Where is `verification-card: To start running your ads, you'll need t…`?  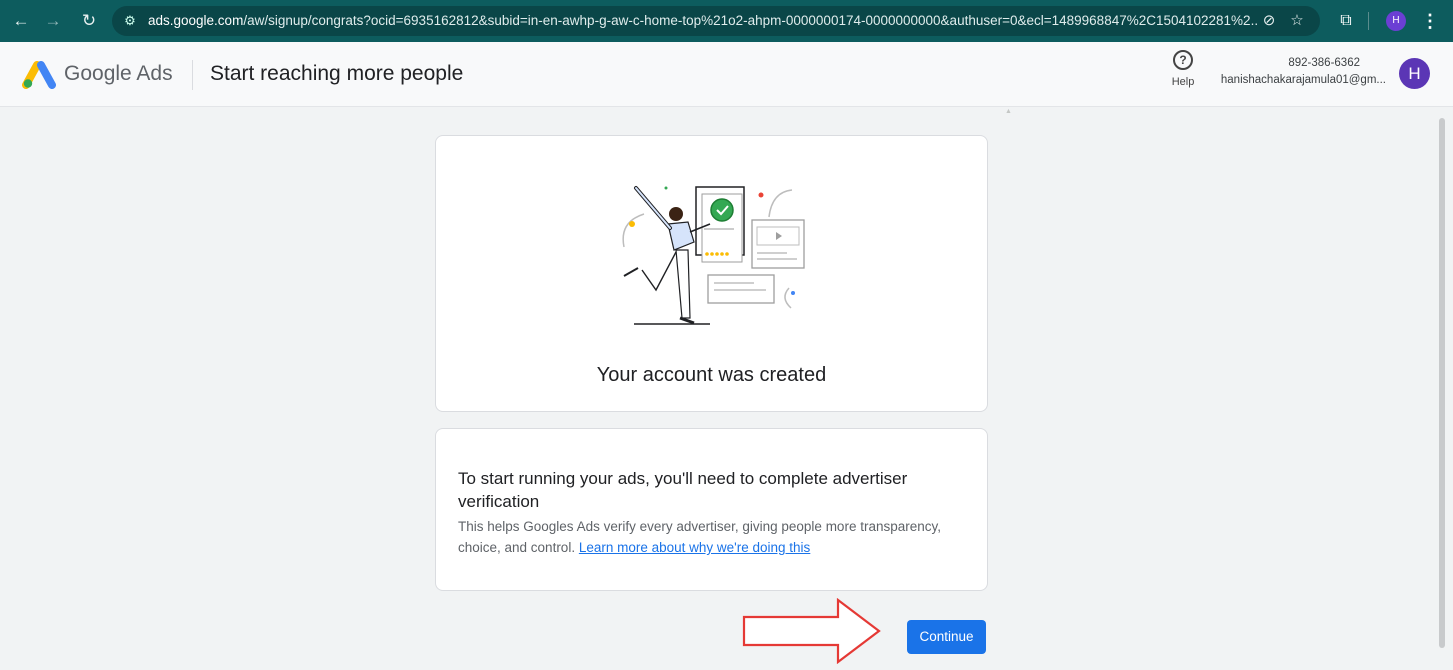 verification-card: To start running your ads, you'll need t… is located at coordinates (711, 509).